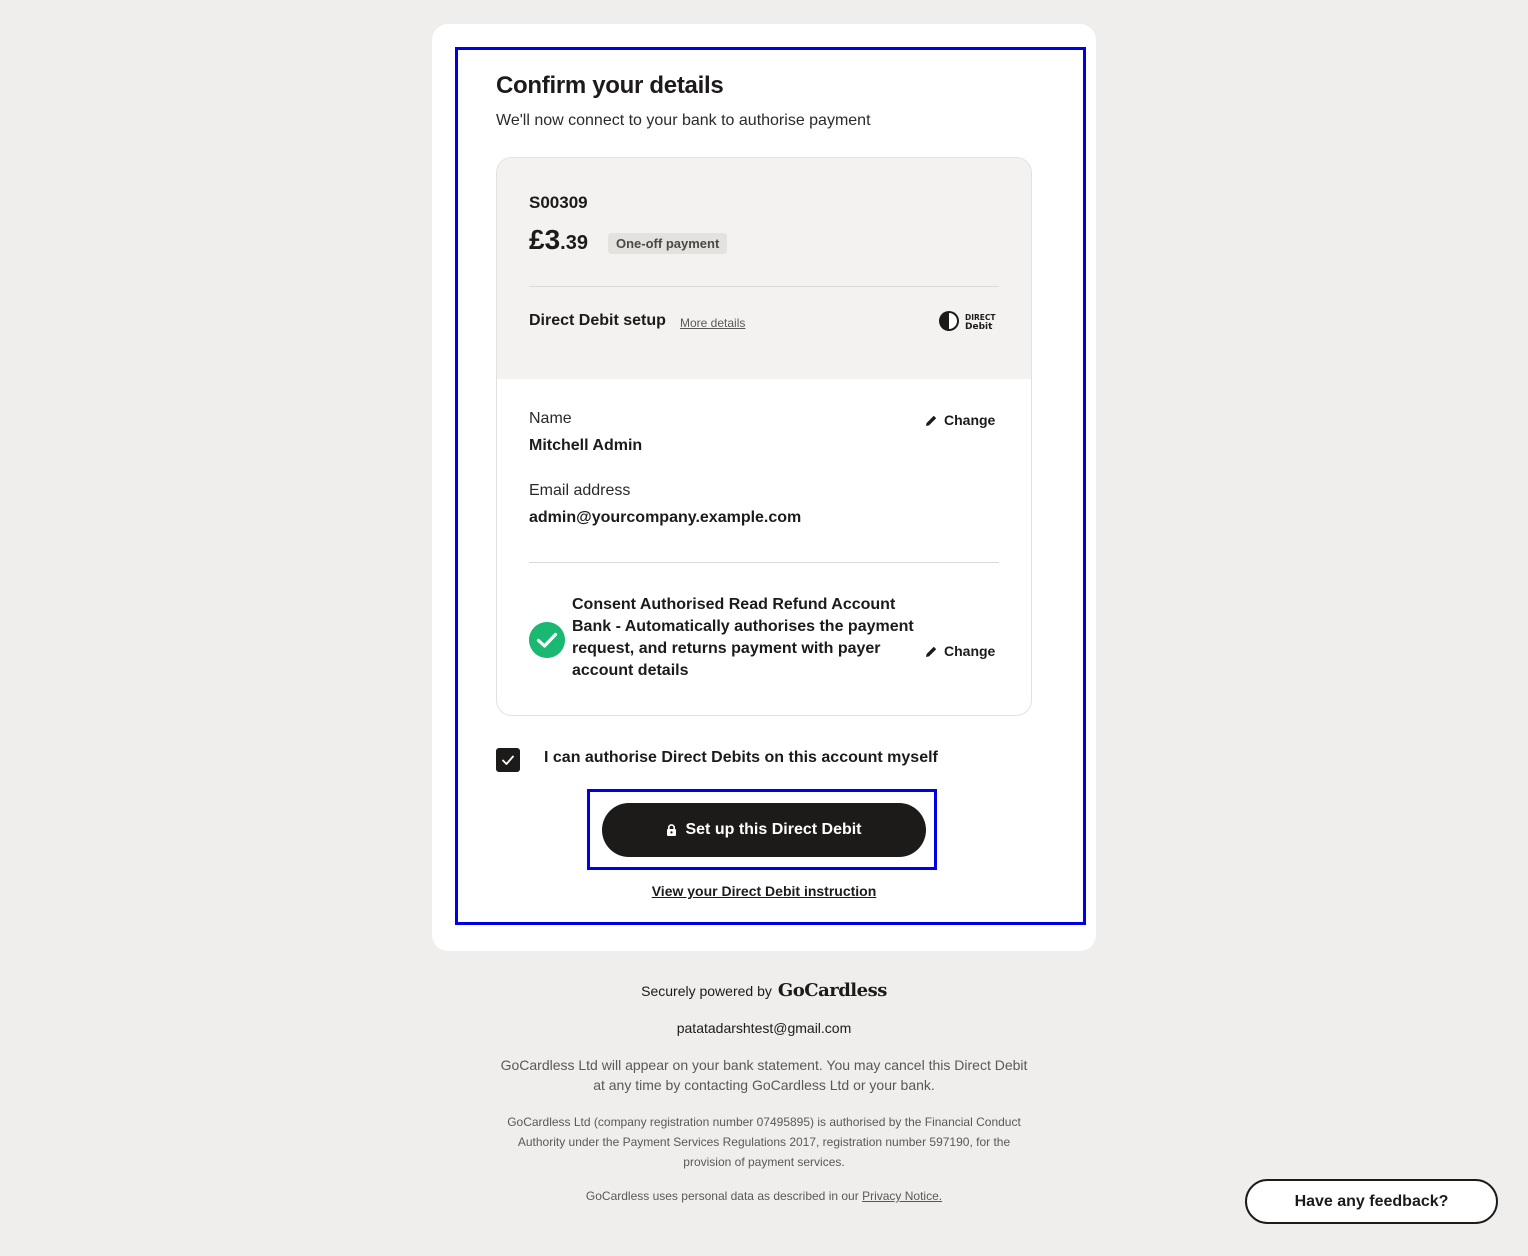 Image resolution: width=1528 pixels, height=1256 pixels. I want to click on change-bank-label: Change, so click(970, 651).